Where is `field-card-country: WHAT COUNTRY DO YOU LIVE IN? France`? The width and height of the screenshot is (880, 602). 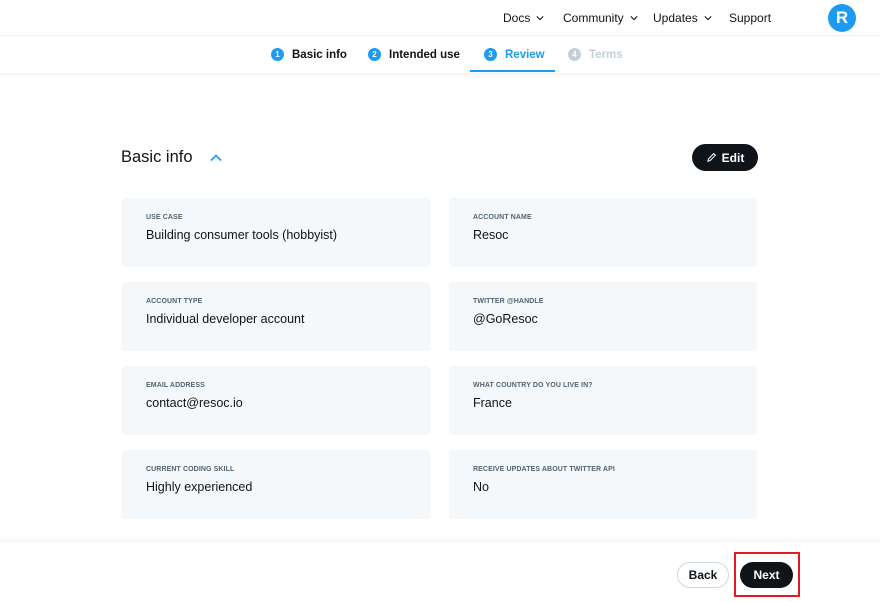 field-card-country: WHAT COUNTRY DO YOU LIVE IN? France is located at coordinates (603, 400).